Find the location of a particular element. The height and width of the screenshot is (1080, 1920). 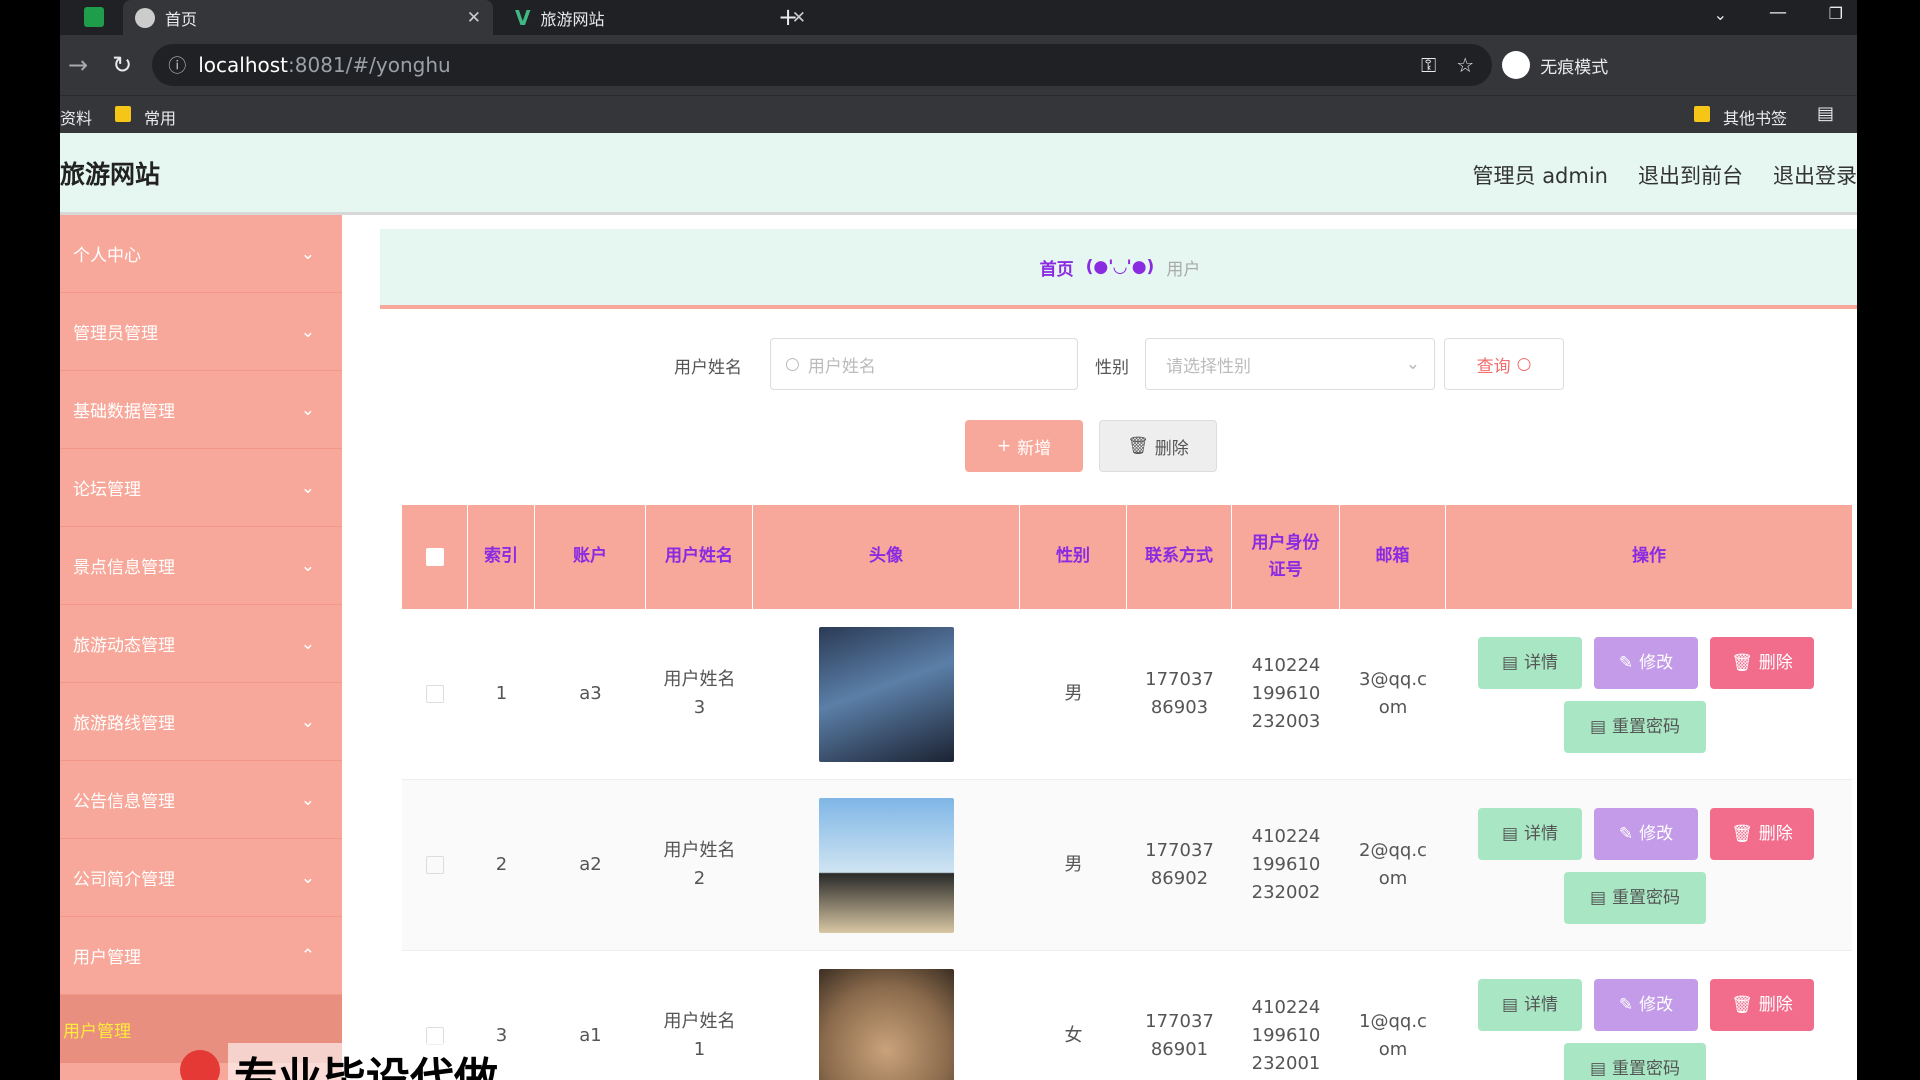

breadcrumb-current: 用户 is located at coordinates (1183, 269).